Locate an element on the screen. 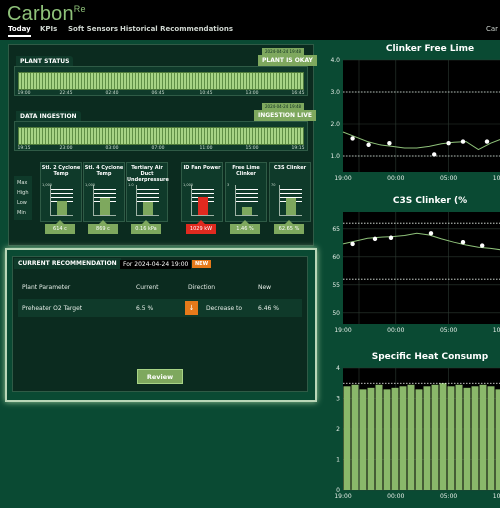 This screenshot has height=508, width=500. y-tick-label: 2 is located at coordinates (338, 429).